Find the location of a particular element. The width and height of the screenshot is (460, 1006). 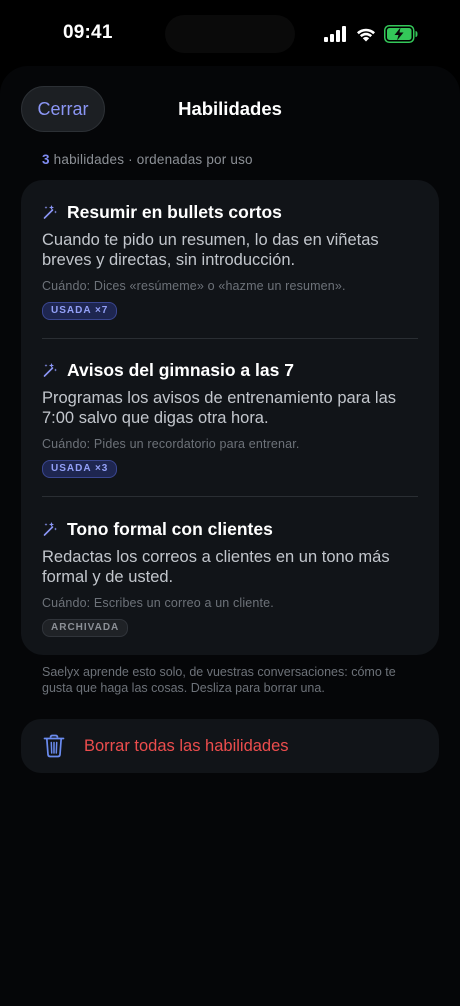

battery-charging-icon is located at coordinates (401, 34).